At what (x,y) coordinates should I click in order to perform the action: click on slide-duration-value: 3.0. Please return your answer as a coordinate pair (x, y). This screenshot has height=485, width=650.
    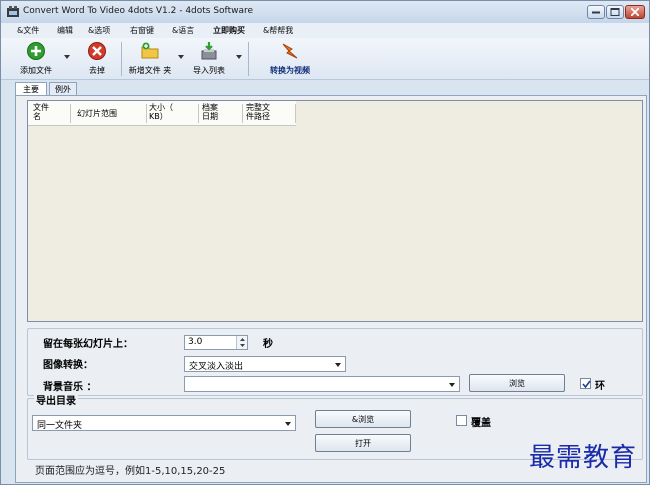
    Looking at the image, I should click on (195, 342).